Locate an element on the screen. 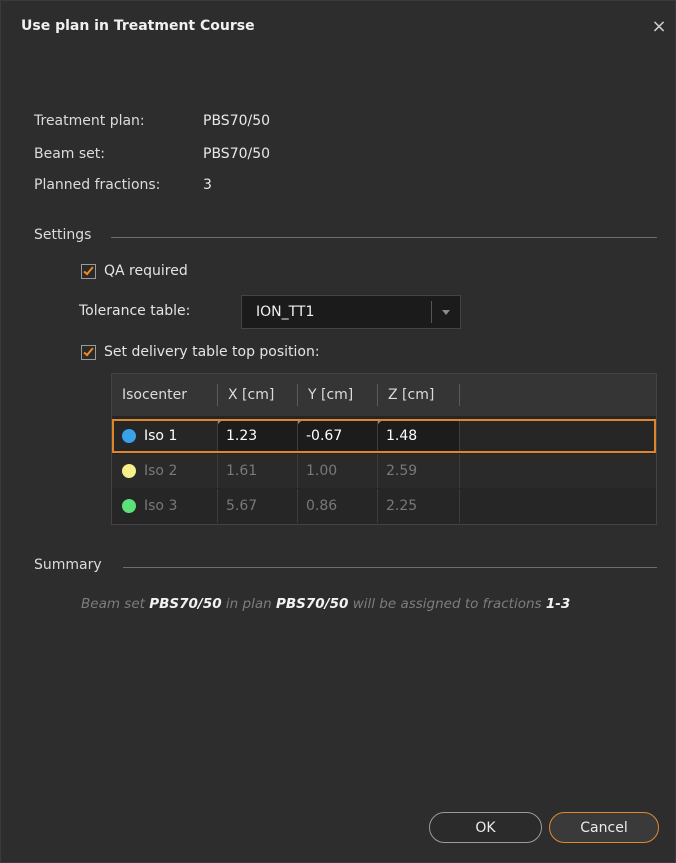 The width and height of the screenshot is (676, 863). y-cell: 0.86 is located at coordinates (338, 506).